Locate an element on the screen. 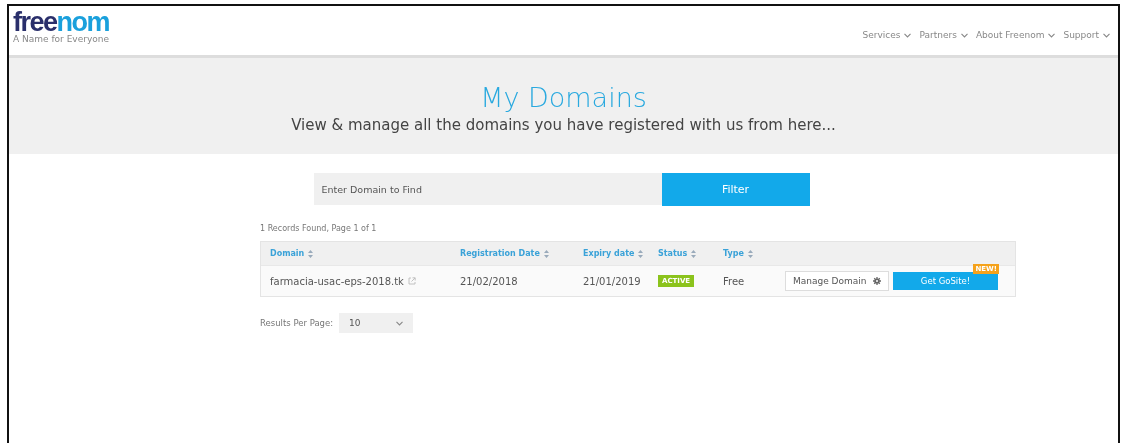 This screenshot has width=1126, height=445. logo: freenom is located at coordinates (61, 22).